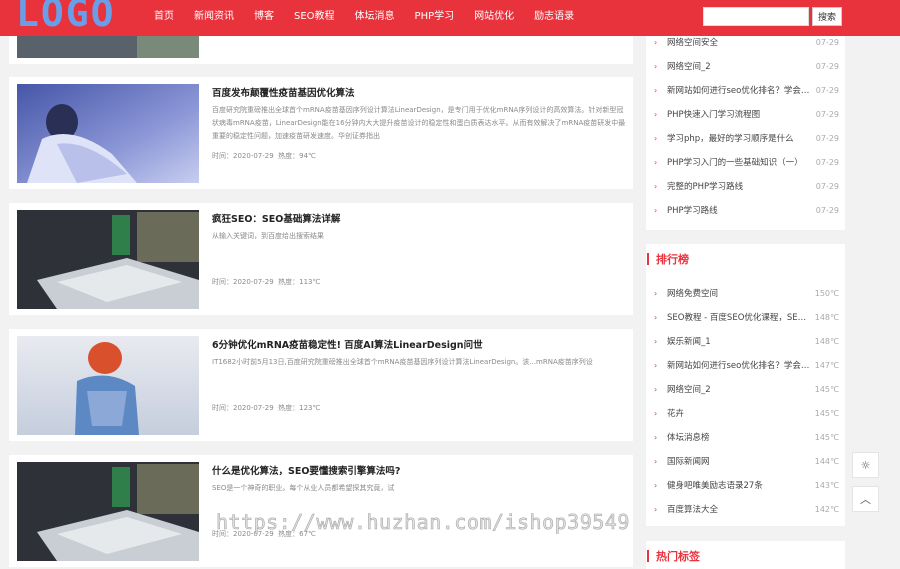 The image size is (900, 569). What do you see at coordinates (672, 259) in the screenshot?
I see `ranking-title: 排行榜` at bounding box center [672, 259].